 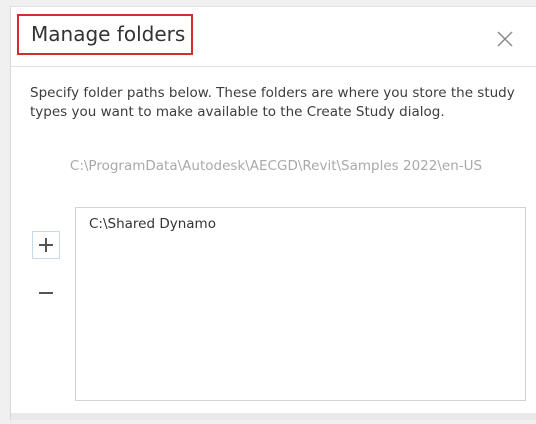 I want to click on remove-folder-button, so click(x=46, y=293).